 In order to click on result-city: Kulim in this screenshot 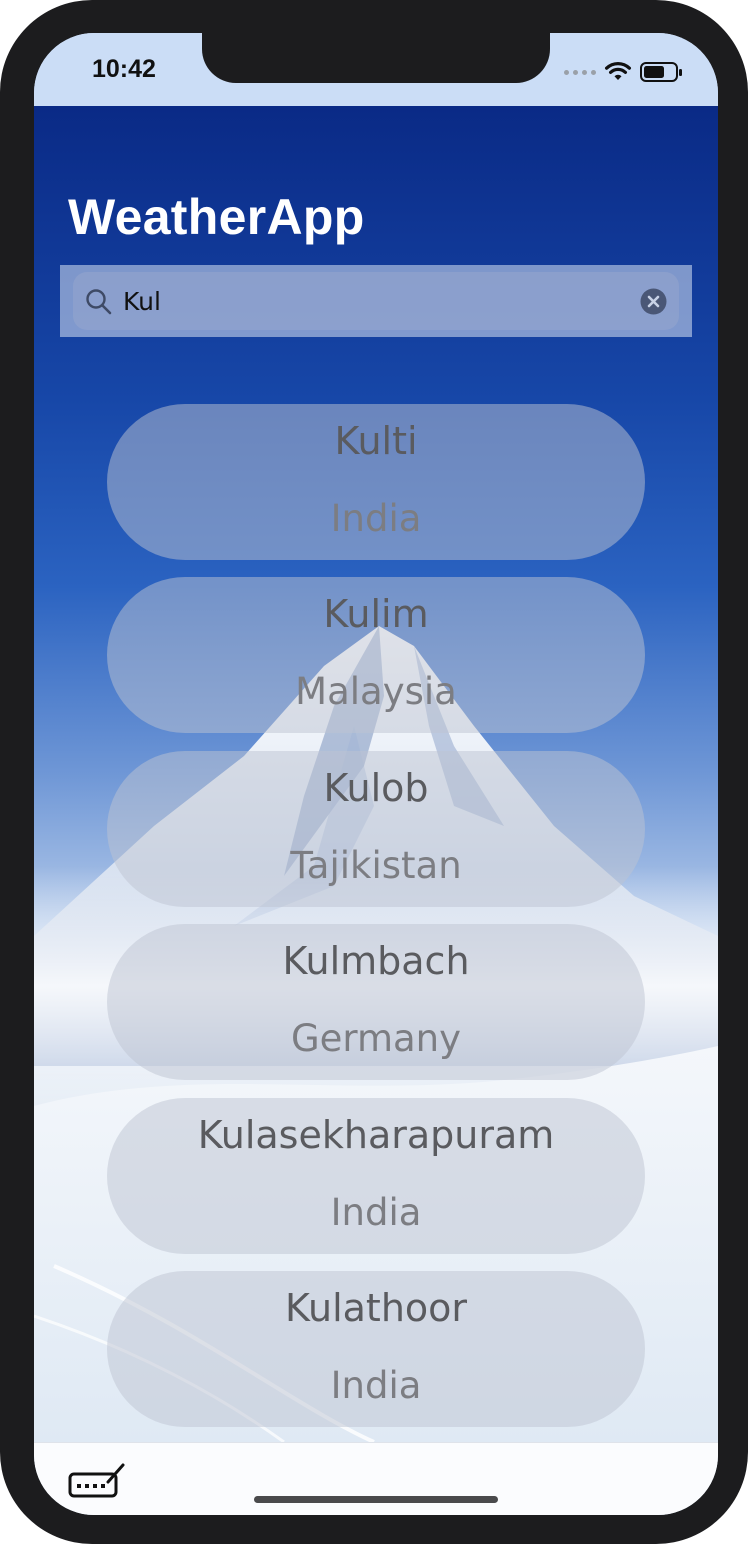, I will do `click(376, 614)`.